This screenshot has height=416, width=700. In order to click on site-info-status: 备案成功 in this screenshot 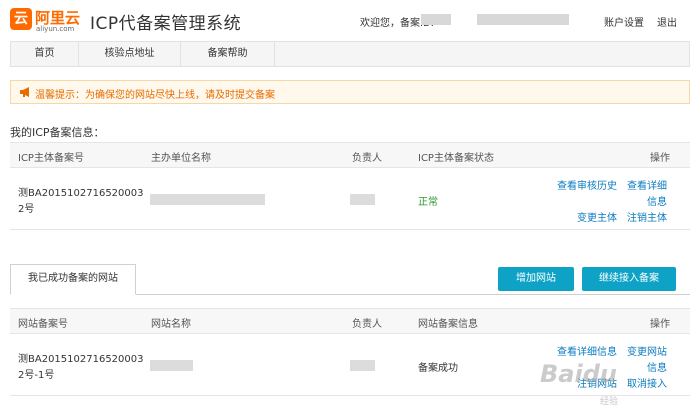, I will do `click(438, 368)`.